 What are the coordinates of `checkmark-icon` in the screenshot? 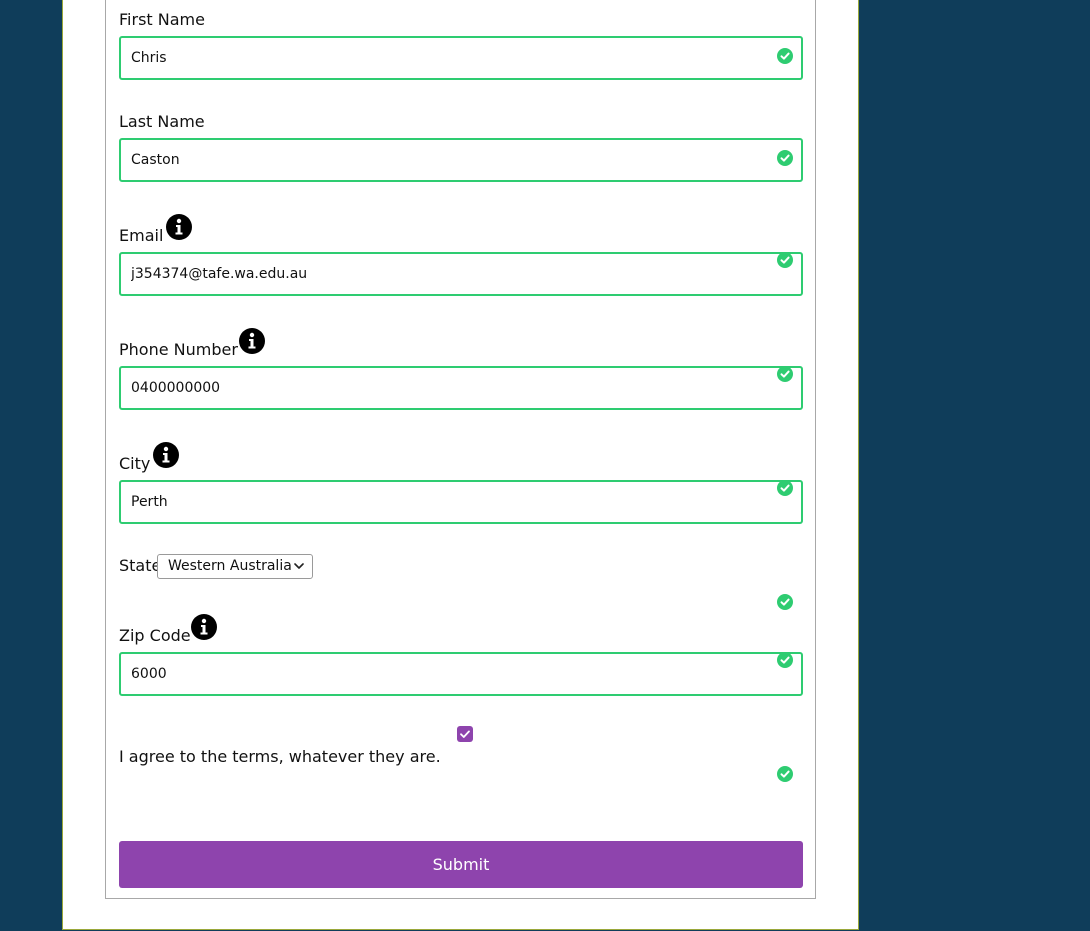 It's located at (465, 734).